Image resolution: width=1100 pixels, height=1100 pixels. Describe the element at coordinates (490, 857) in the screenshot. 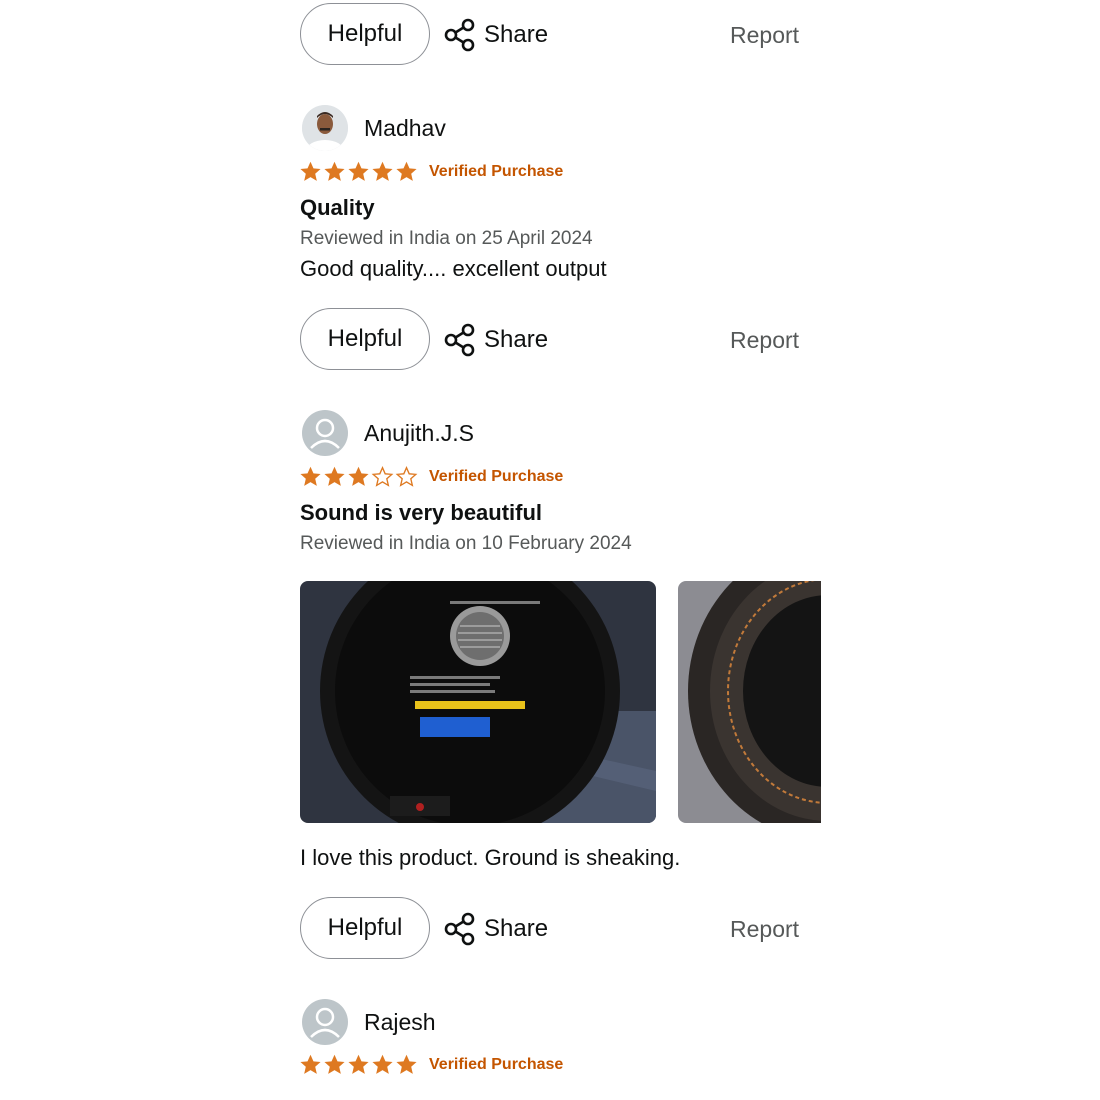

I see `review-body: I love this product. Ground is sheaking.` at that location.